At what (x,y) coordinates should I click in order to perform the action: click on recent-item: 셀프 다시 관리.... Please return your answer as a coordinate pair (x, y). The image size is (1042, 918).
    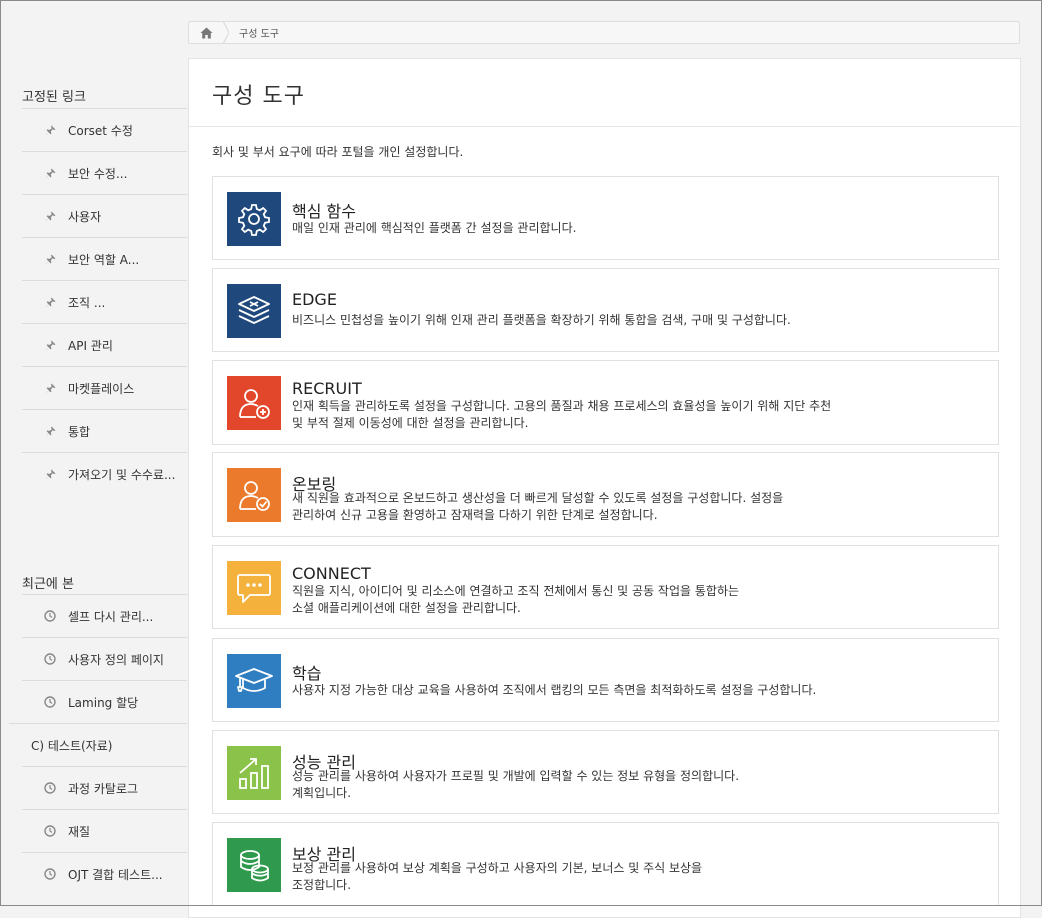
    Looking at the image, I should click on (104, 615).